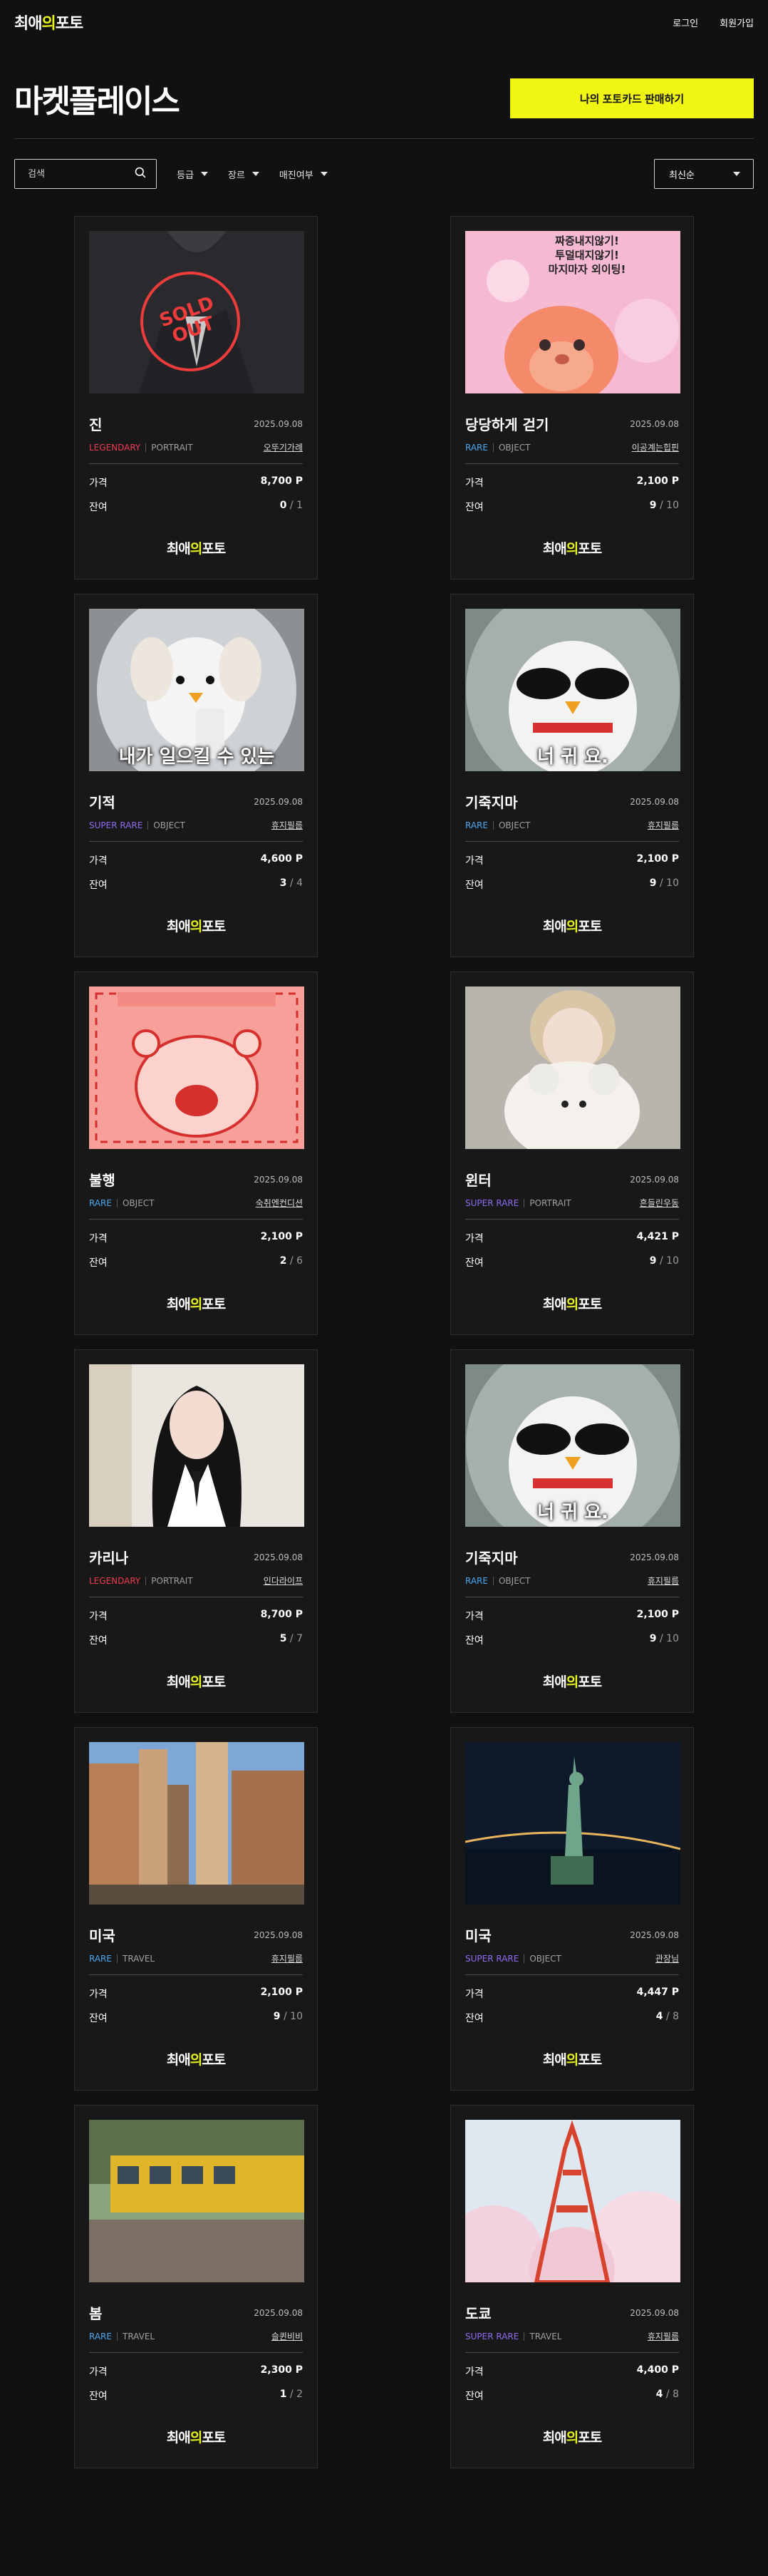 This screenshot has height=2576, width=768. What do you see at coordinates (572, 452) in the screenshot?
I see `card-meta: RARE OBJECT 이공계는힙핀` at bounding box center [572, 452].